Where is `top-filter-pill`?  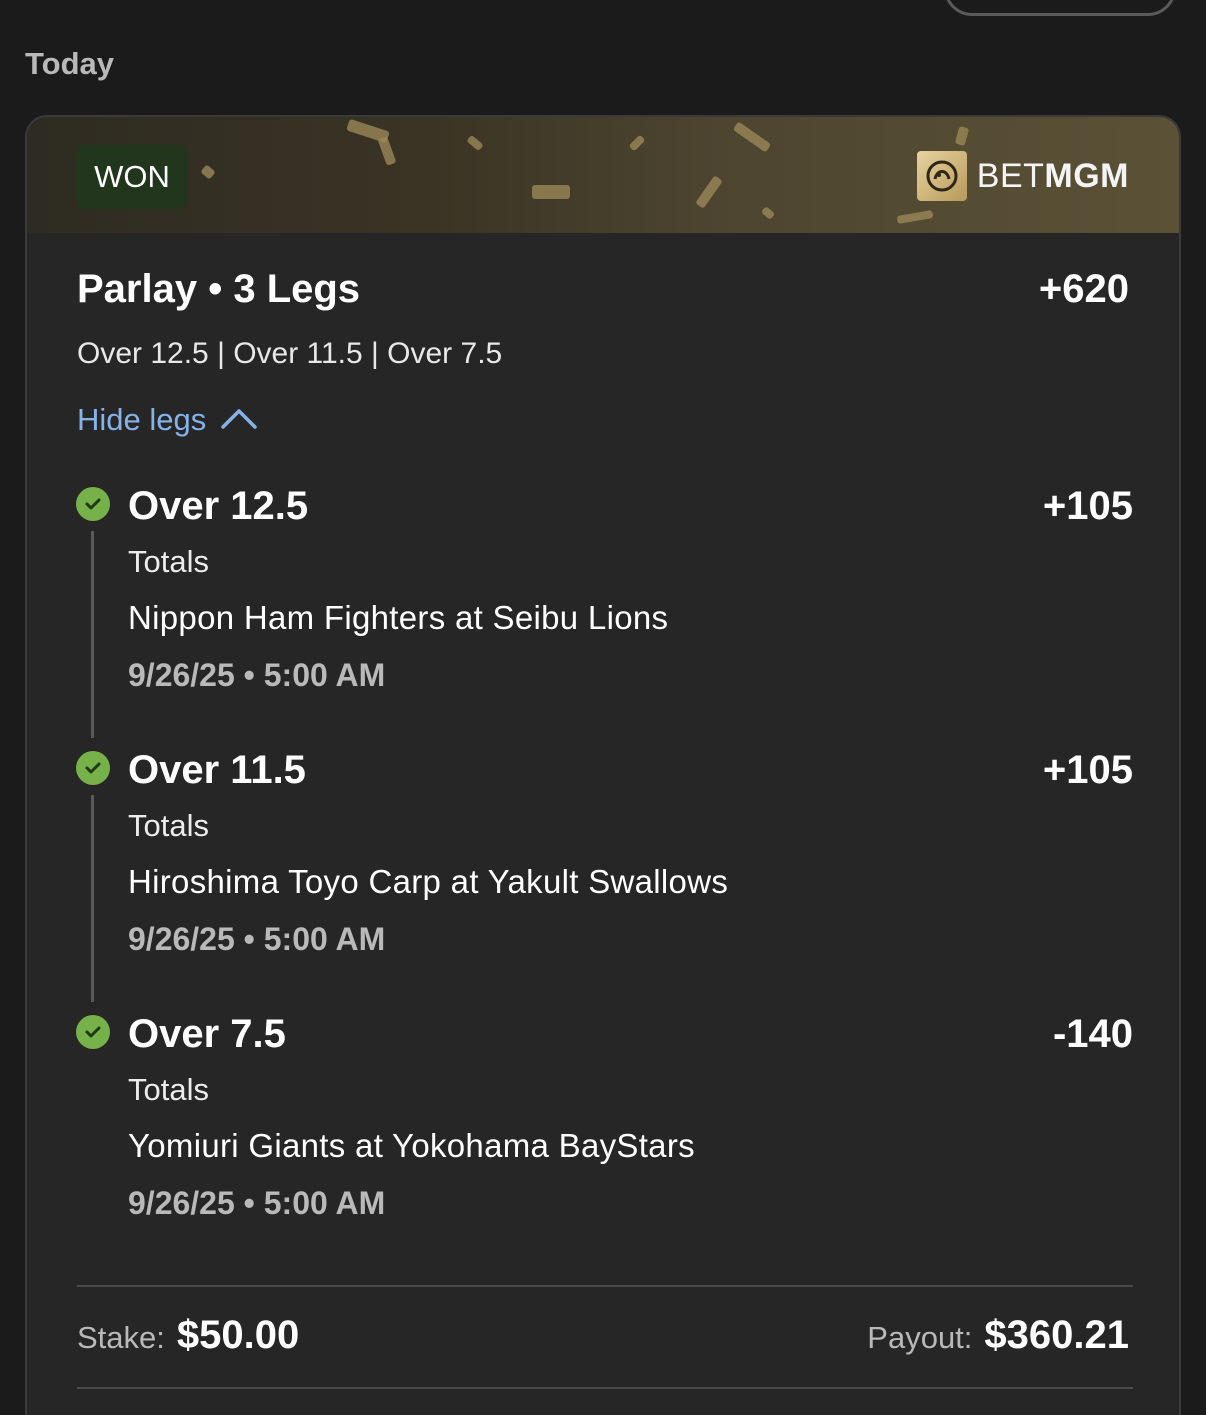 top-filter-pill is located at coordinates (1060, 8).